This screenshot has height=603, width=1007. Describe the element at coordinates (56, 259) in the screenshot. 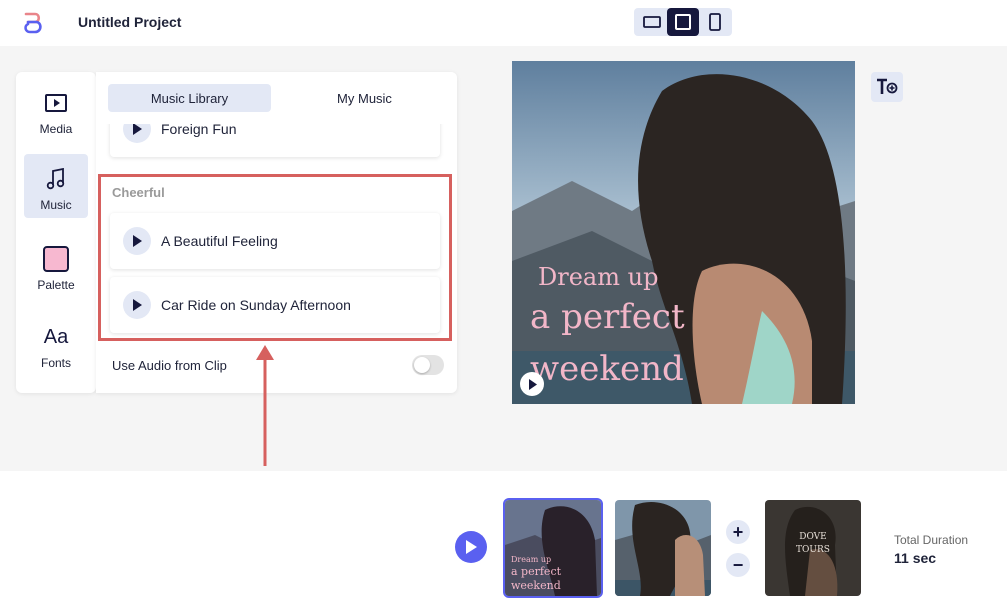

I see `palette-swatch-icon` at that location.